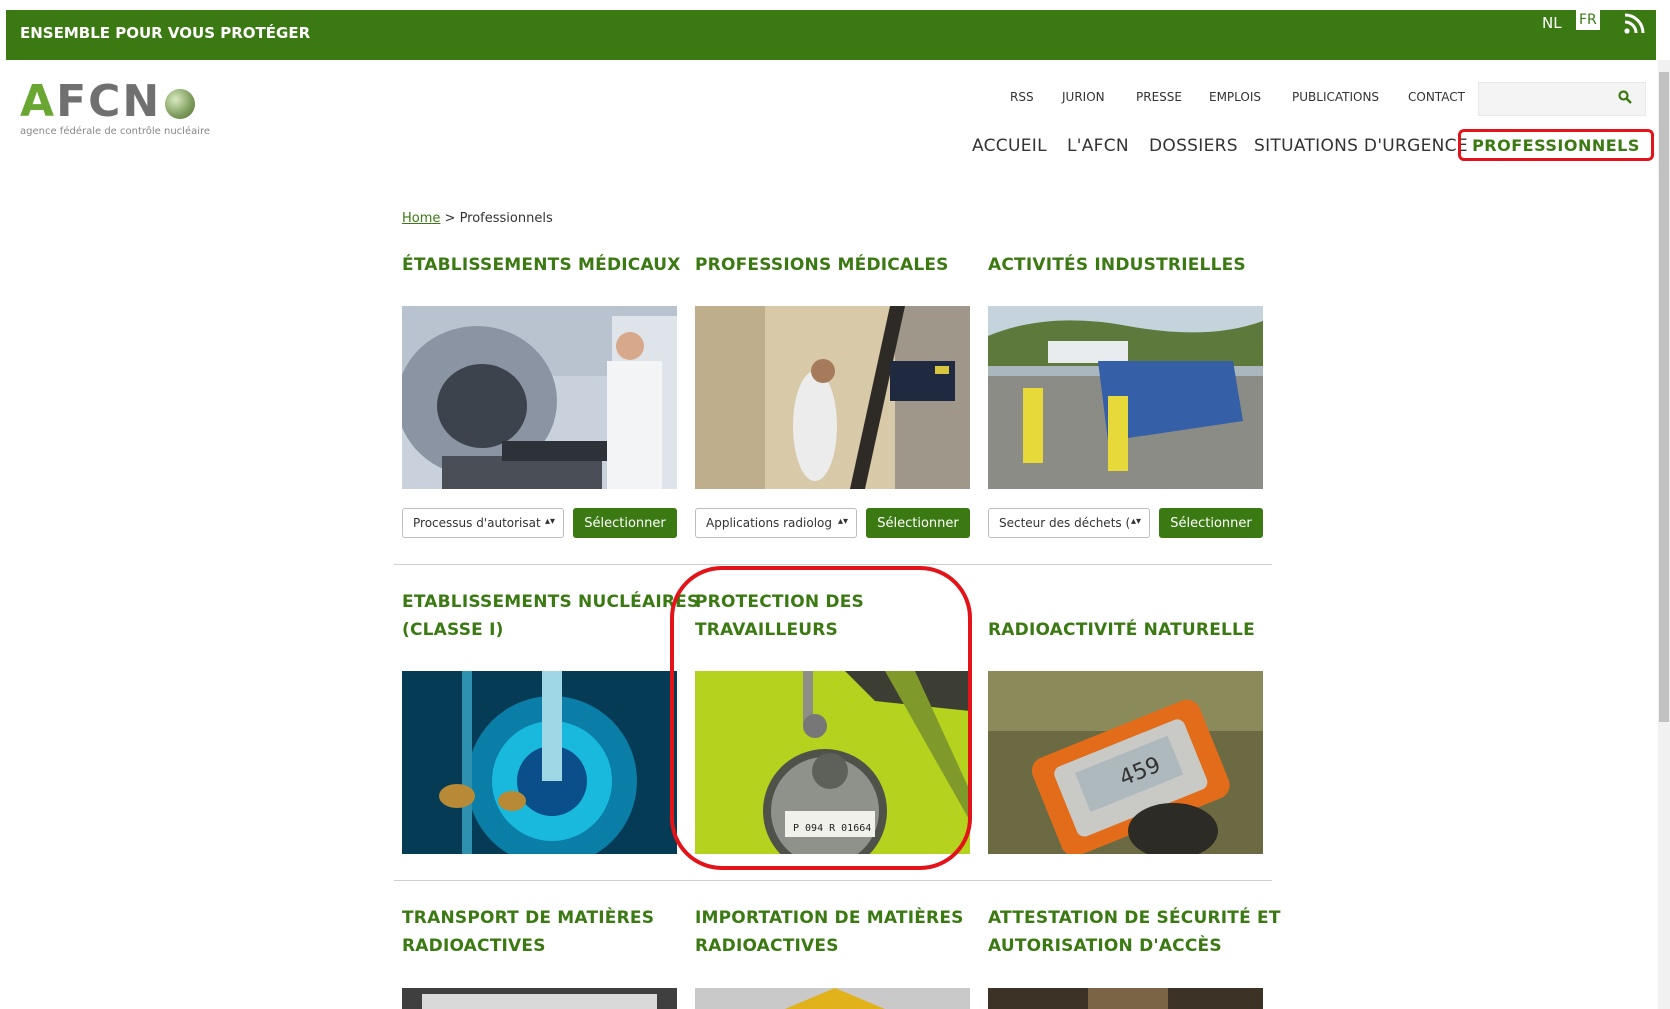  Describe the element at coordinates (421, 218) in the screenshot. I see `breadcrumb-home-link: Home` at that location.